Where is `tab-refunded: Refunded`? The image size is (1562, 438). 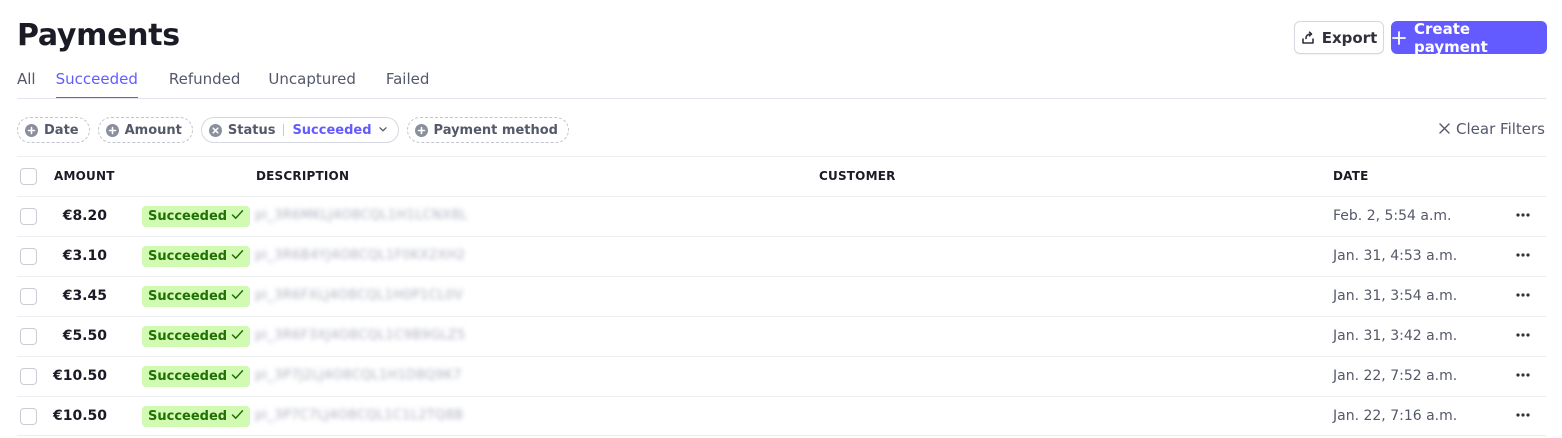 tab-refunded: Refunded is located at coordinates (205, 84).